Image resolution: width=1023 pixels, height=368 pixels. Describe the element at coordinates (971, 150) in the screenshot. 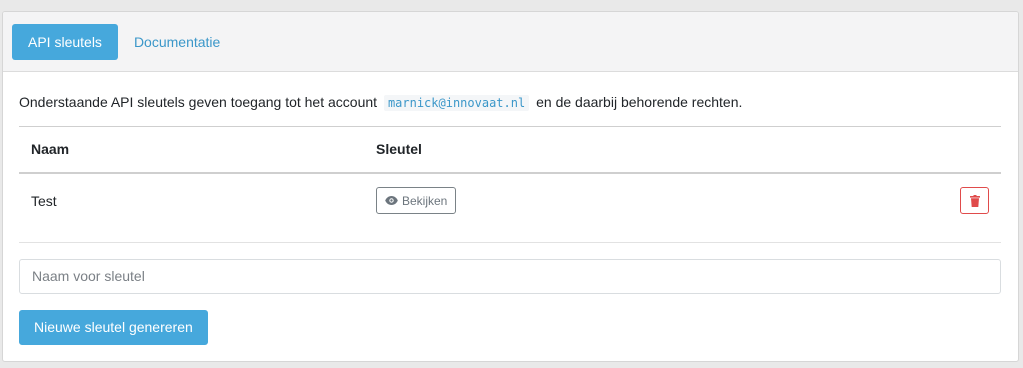

I see `column-header-actions` at that location.